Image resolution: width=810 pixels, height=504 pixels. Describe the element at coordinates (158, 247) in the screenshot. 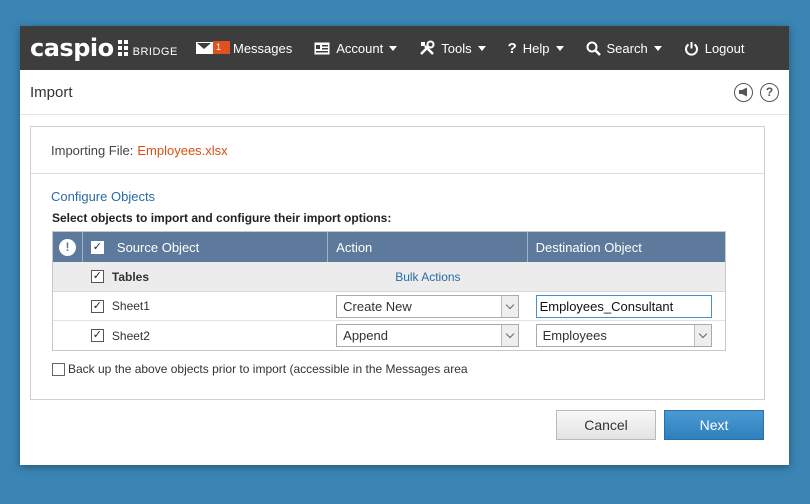

I see `source-column-label: Source Object` at that location.